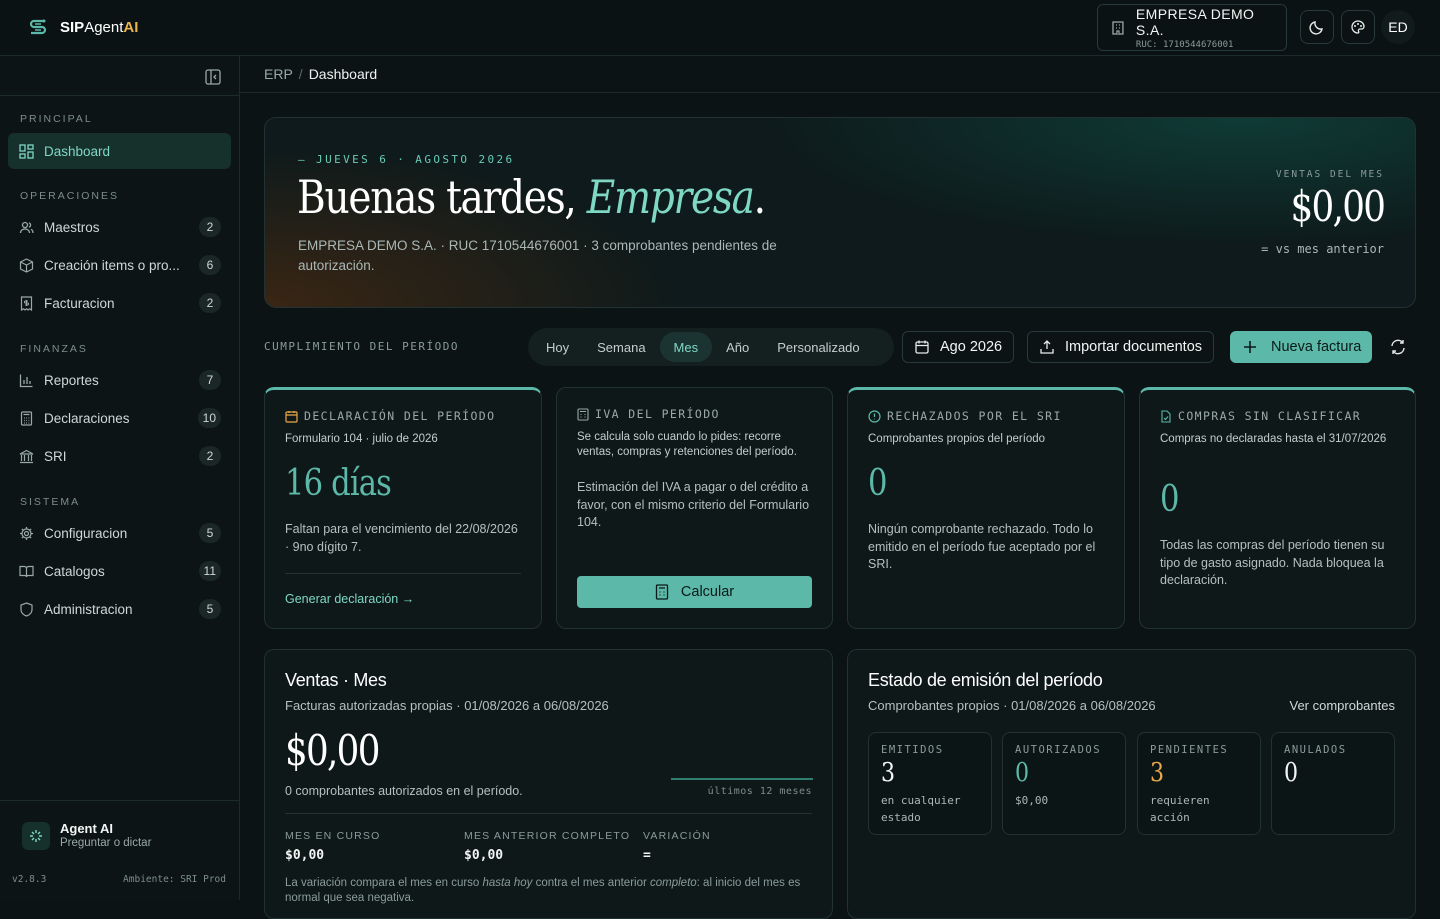 The image size is (1440, 919). I want to click on month-picker-button: Ago 2026, so click(958, 347).